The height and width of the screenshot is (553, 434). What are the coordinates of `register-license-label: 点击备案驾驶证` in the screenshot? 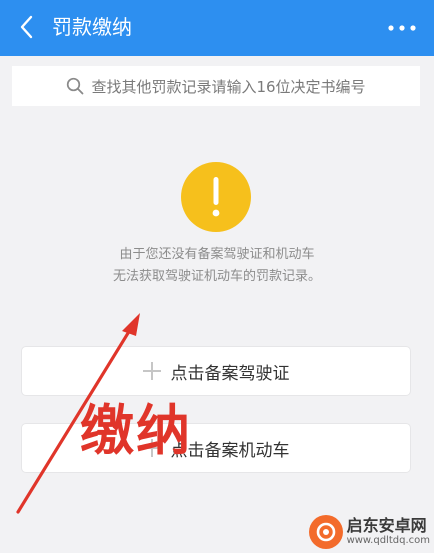 It's located at (230, 373).